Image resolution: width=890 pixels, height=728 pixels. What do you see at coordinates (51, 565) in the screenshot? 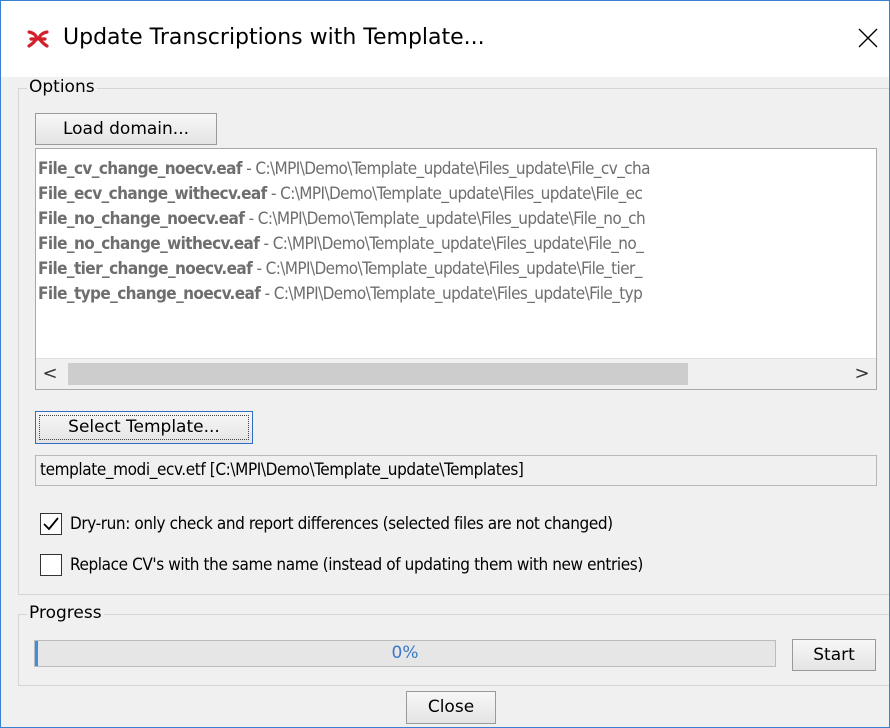
I see `replace-cv-checkbox` at bounding box center [51, 565].